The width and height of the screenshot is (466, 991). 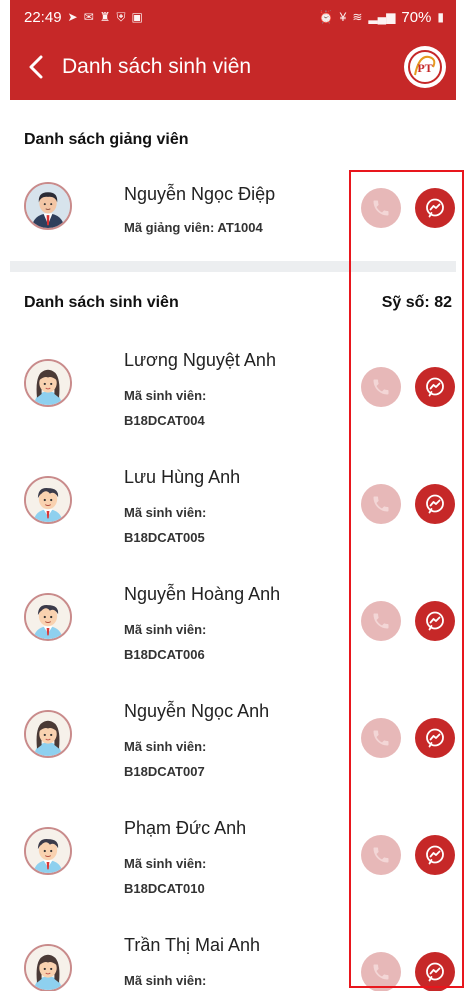 I want to click on chevron-left-icon, so click(x=36, y=67).